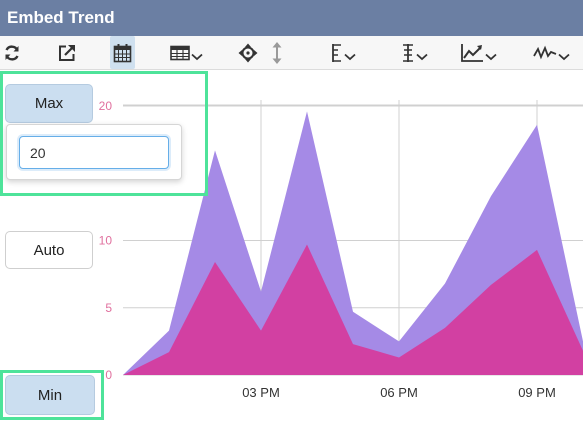 The image size is (583, 421). I want to click on y-tick-label: 0, so click(108, 375).